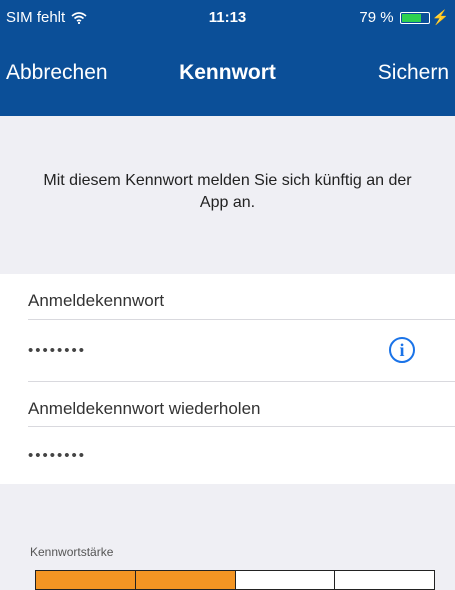 Image resolution: width=455 pixels, height=590 pixels. Describe the element at coordinates (227, 18) in the screenshot. I see `status-bar: SIM fehlt 11:13 79 % ⚡` at that location.